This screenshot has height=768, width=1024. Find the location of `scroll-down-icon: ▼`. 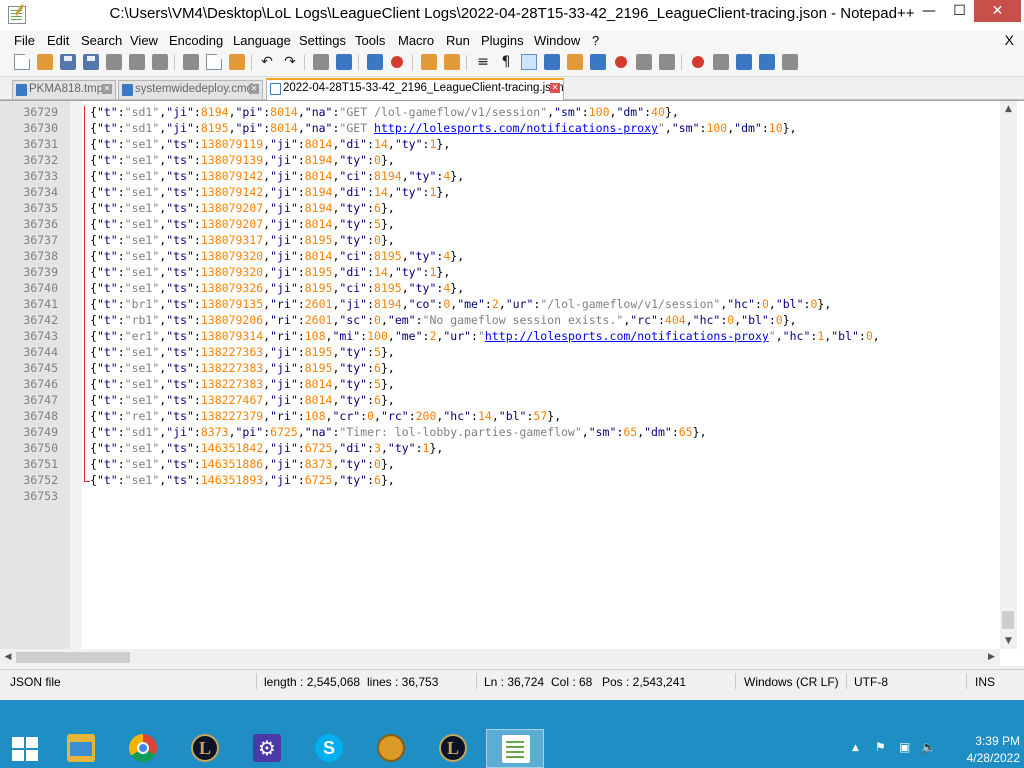

scroll-down-icon: ▼ is located at coordinates (1008, 641).